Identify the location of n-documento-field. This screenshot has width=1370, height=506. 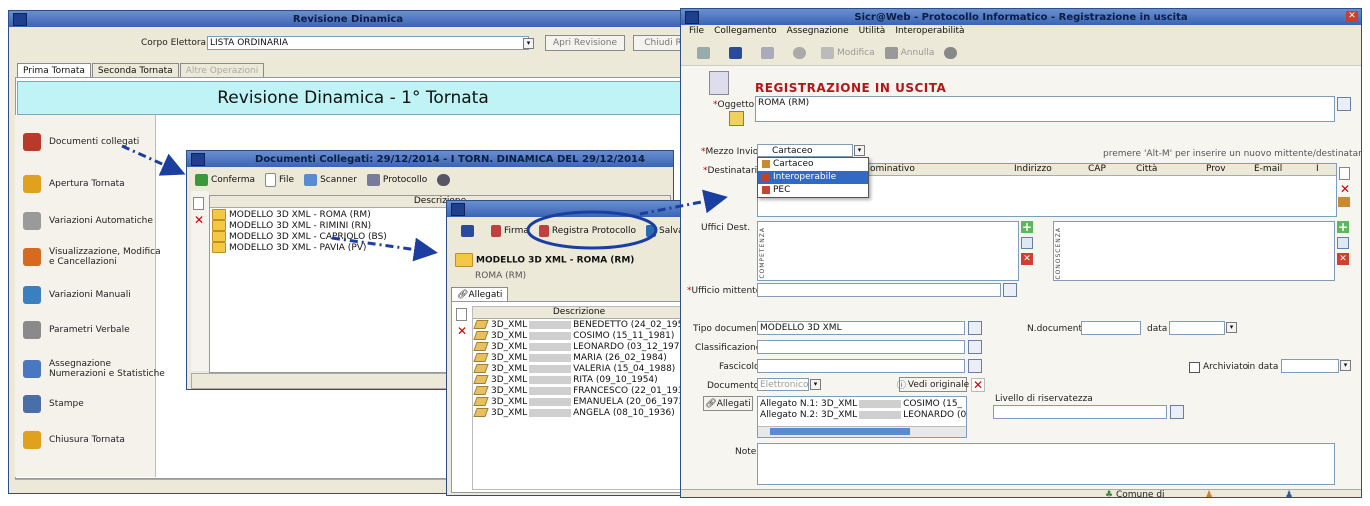
(1111, 328).